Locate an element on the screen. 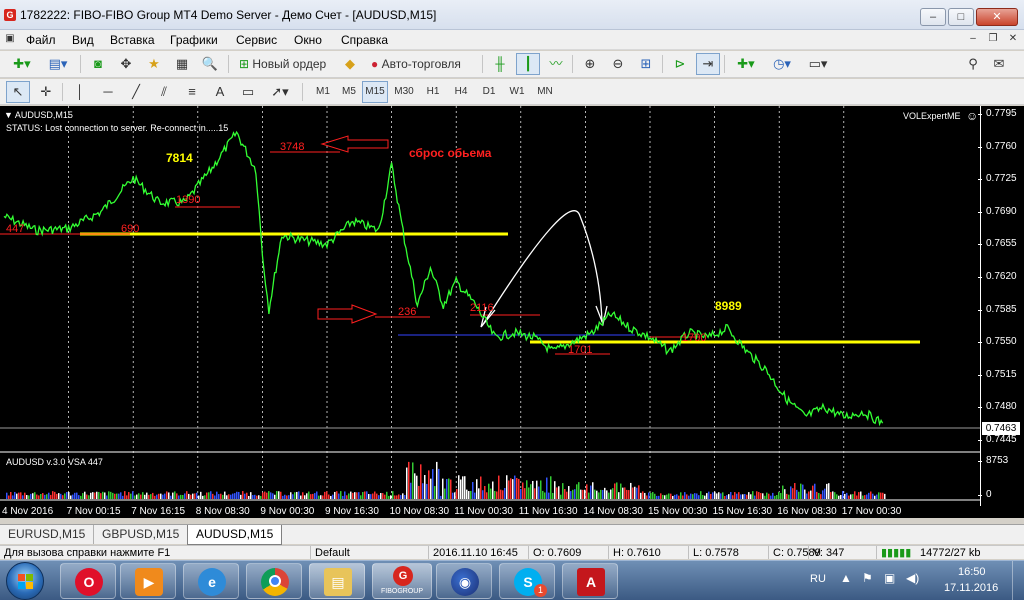  trendline-icon: ╱ is located at coordinates (136, 92).